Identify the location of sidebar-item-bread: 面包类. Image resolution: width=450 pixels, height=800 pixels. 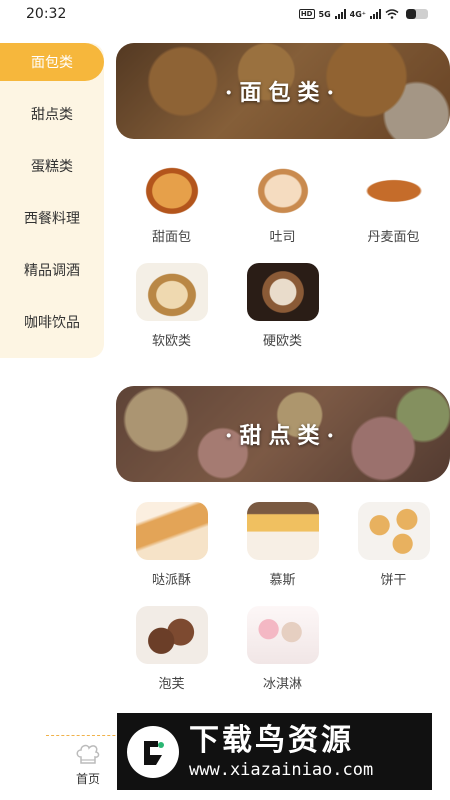
(52, 62).